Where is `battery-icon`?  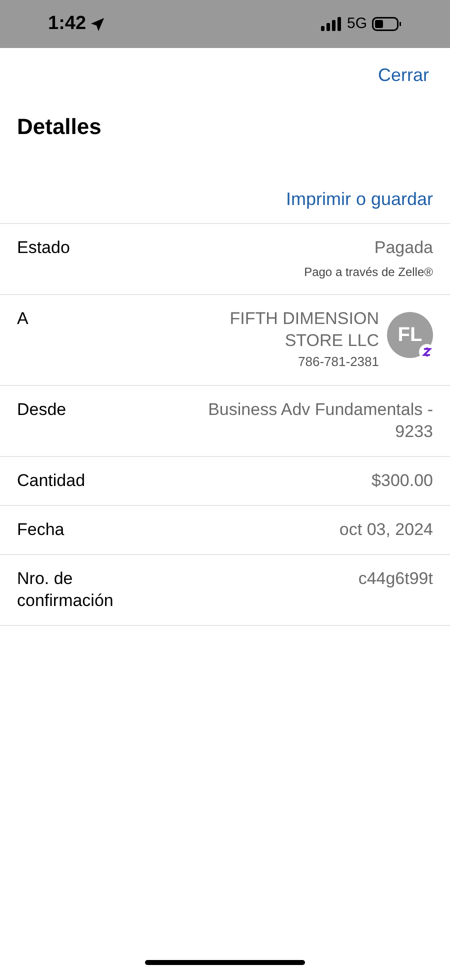
battery-icon is located at coordinates (387, 24).